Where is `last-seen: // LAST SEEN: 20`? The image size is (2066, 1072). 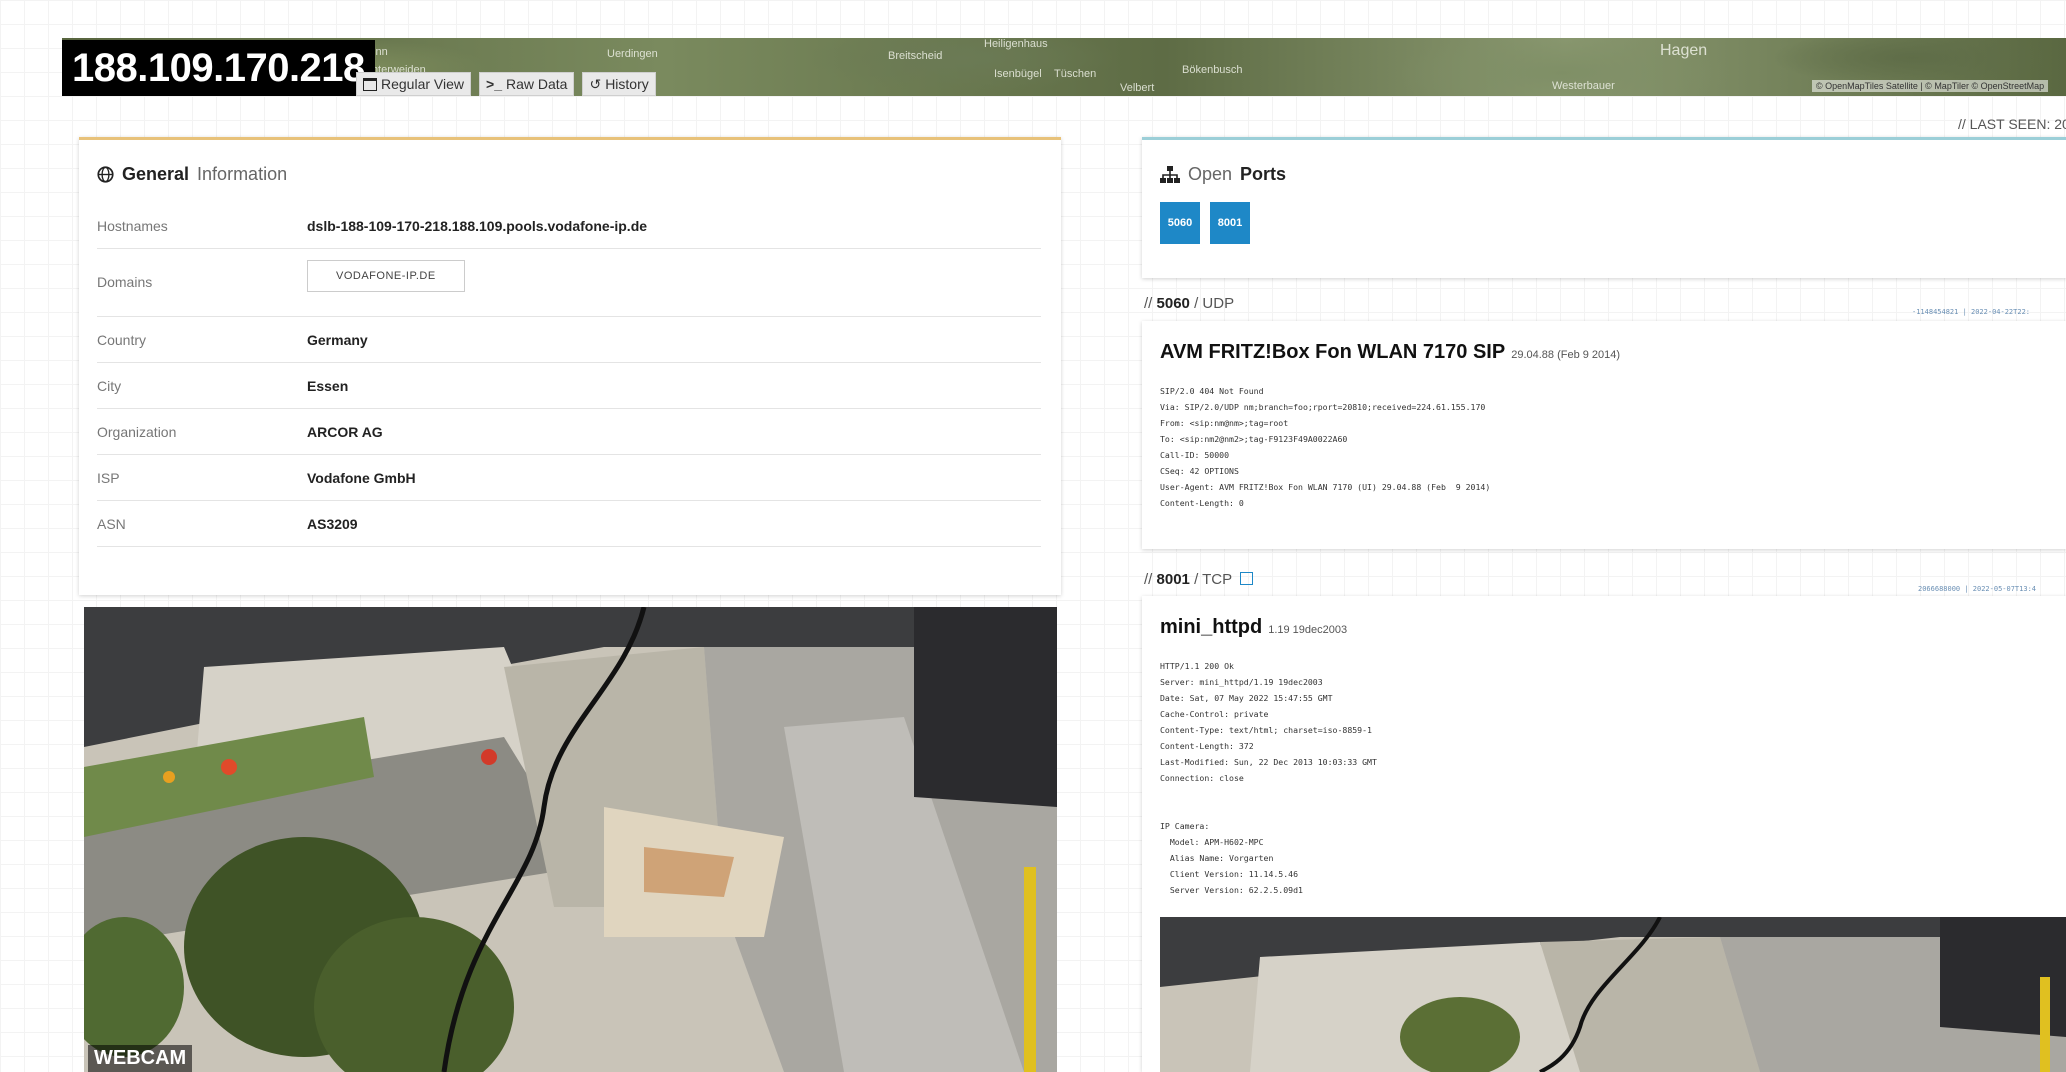 last-seen: // LAST SEEN: 20 is located at coordinates (2012, 124).